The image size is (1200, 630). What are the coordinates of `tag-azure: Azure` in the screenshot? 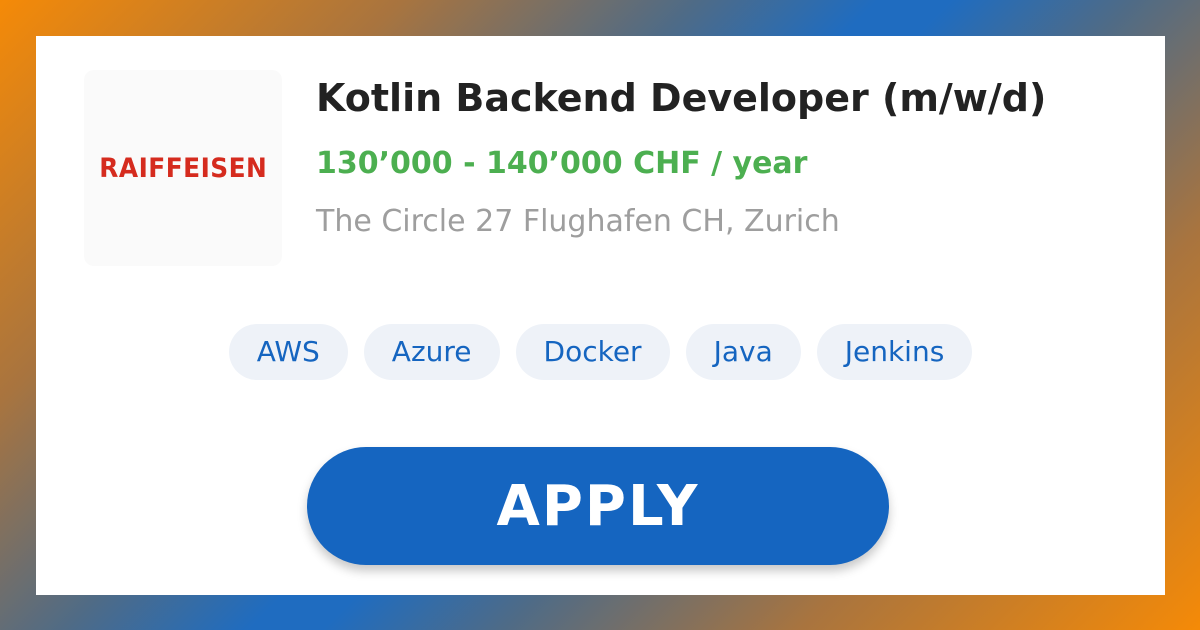 It's located at (431, 352).